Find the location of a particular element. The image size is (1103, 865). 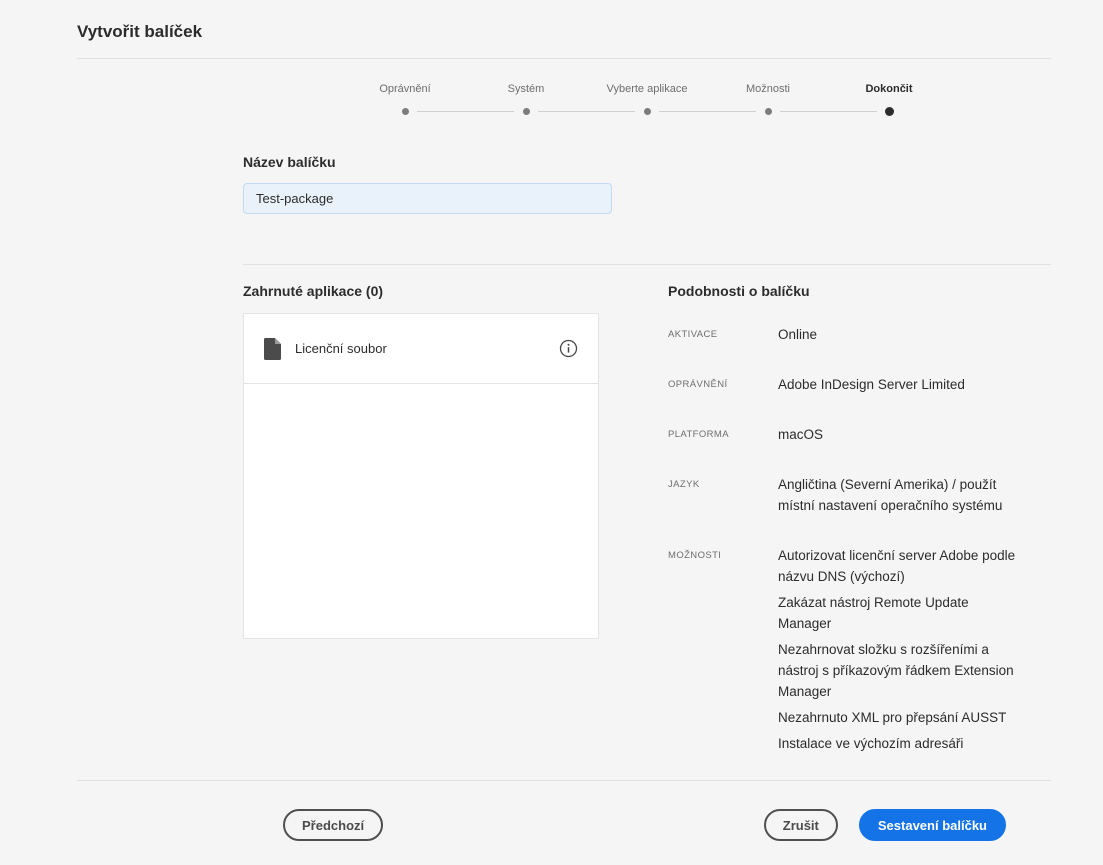

list-item: Licenční soubor is located at coordinates (421, 349).